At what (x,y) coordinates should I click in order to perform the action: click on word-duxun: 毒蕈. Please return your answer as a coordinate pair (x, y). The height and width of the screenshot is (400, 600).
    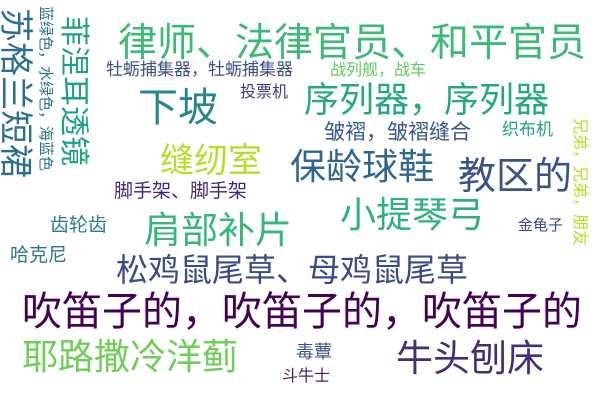
    Looking at the image, I should click on (314, 352).